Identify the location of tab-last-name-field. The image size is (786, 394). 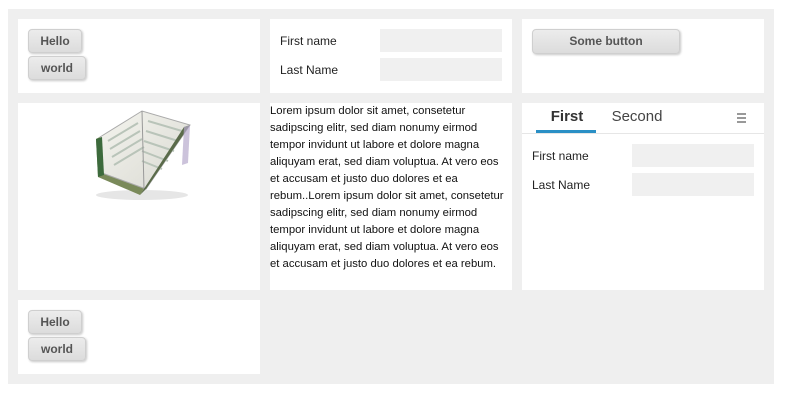
(693, 184).